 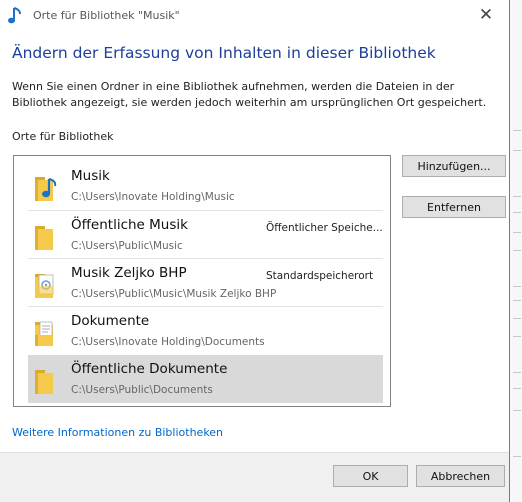 I want to click on remove-location-button: Entfernen, so click(x=454, y=207).